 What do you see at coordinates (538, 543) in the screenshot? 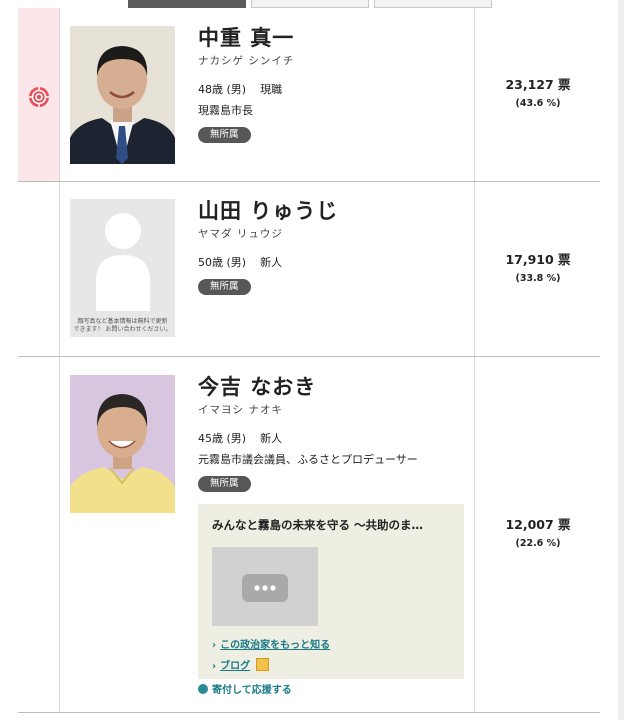
I see `vote-percent: (22.6 %)` at bounding box center [538, 543].